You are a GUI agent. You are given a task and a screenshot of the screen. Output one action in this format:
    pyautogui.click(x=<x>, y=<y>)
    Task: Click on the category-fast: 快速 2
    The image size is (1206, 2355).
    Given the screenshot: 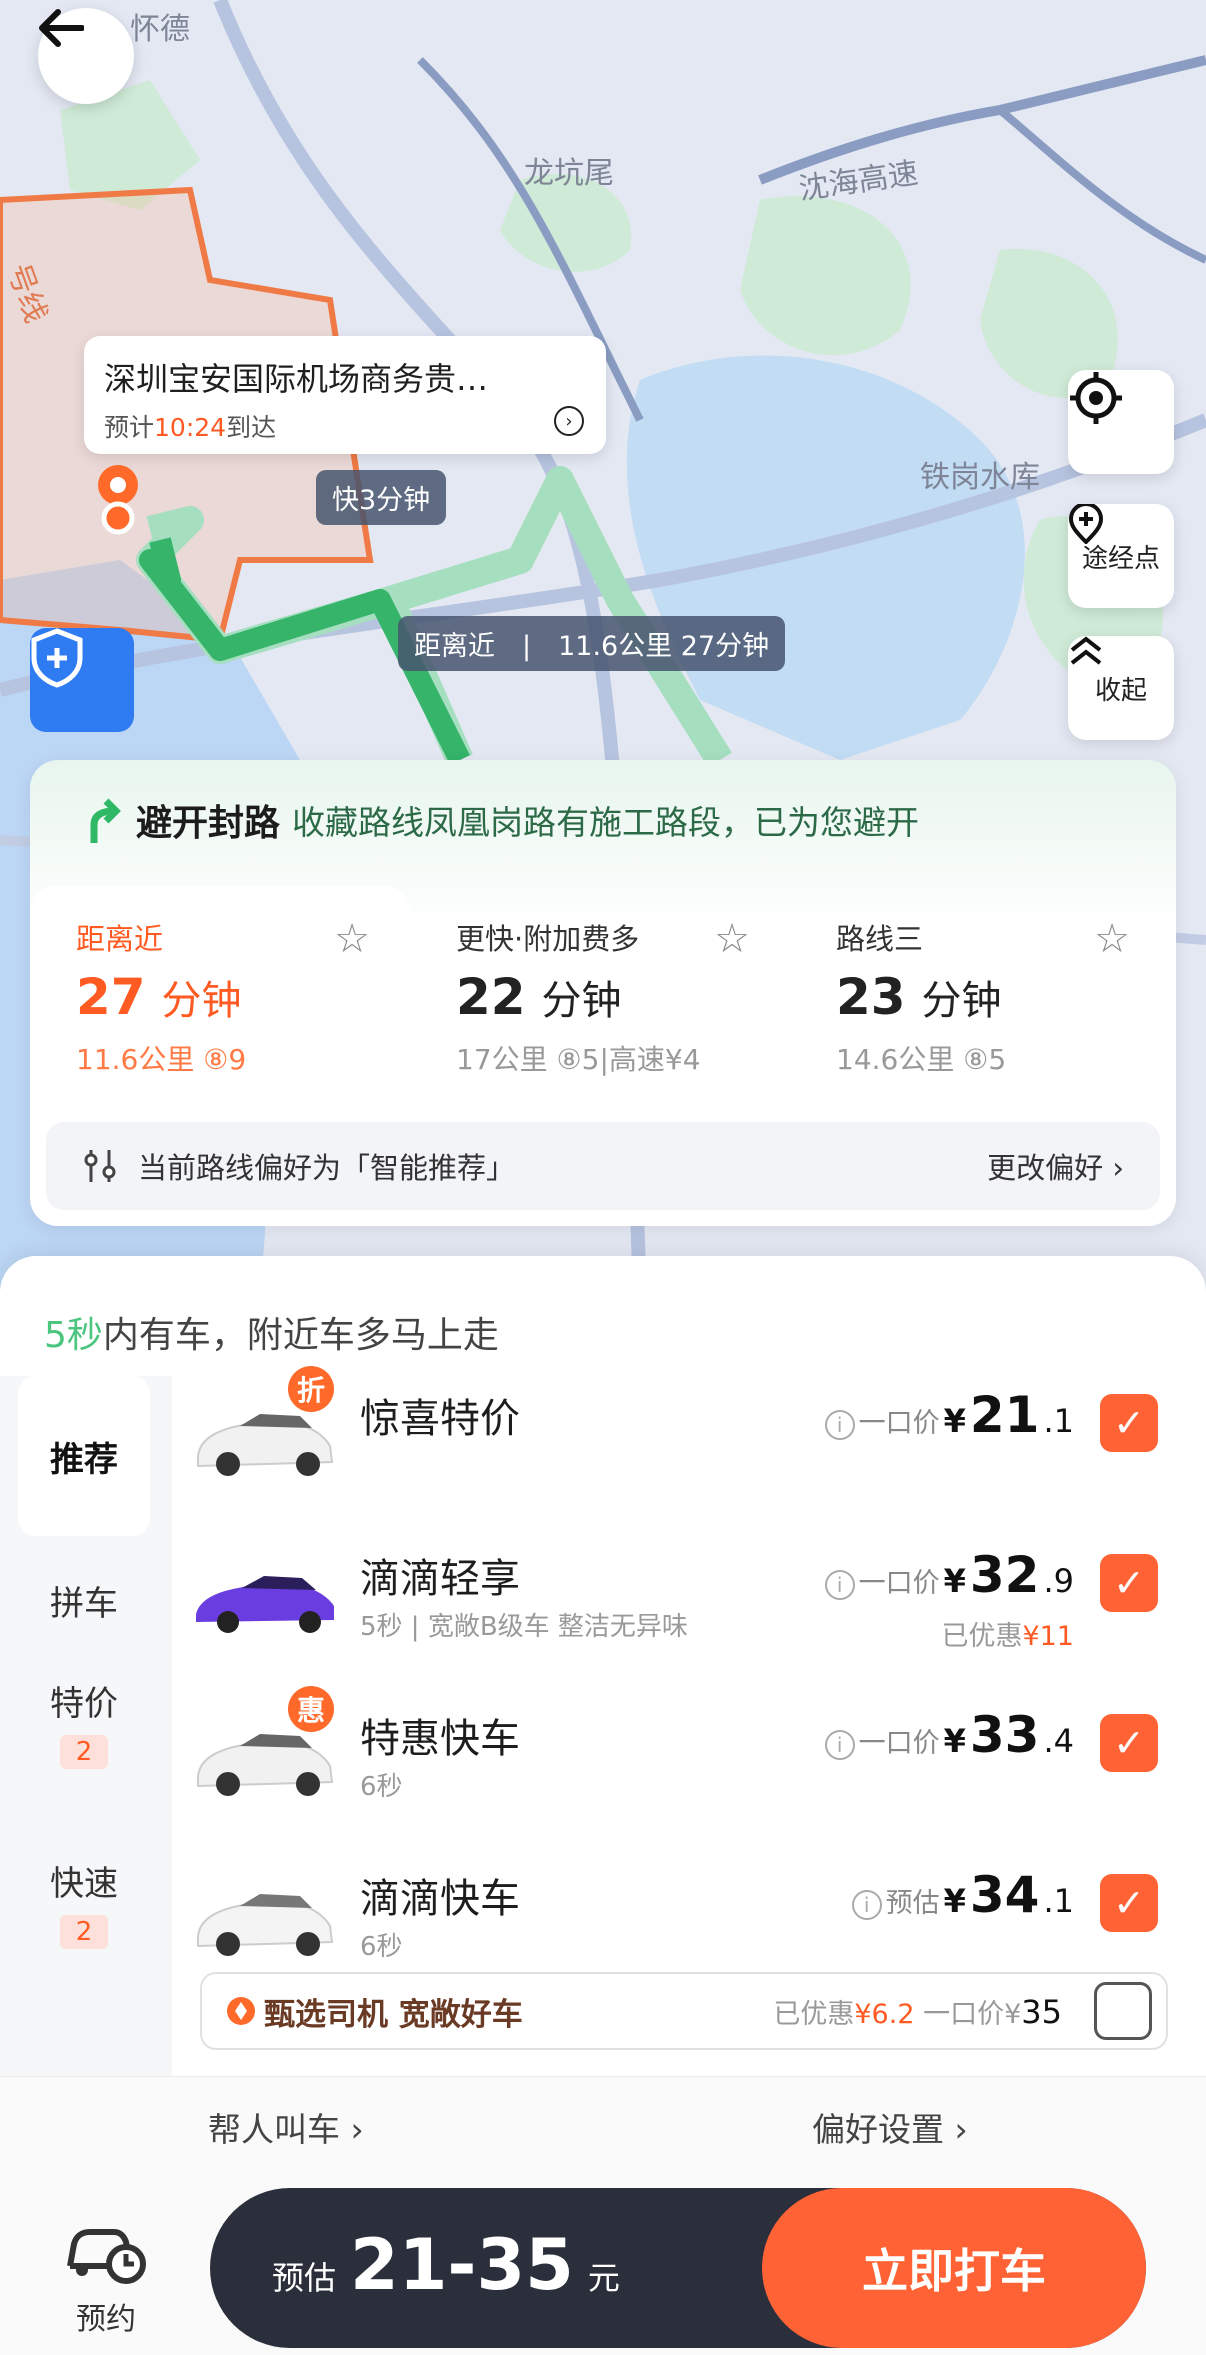 What is the action you would take?
    pyautogui.click(x=84, y=1902)
    